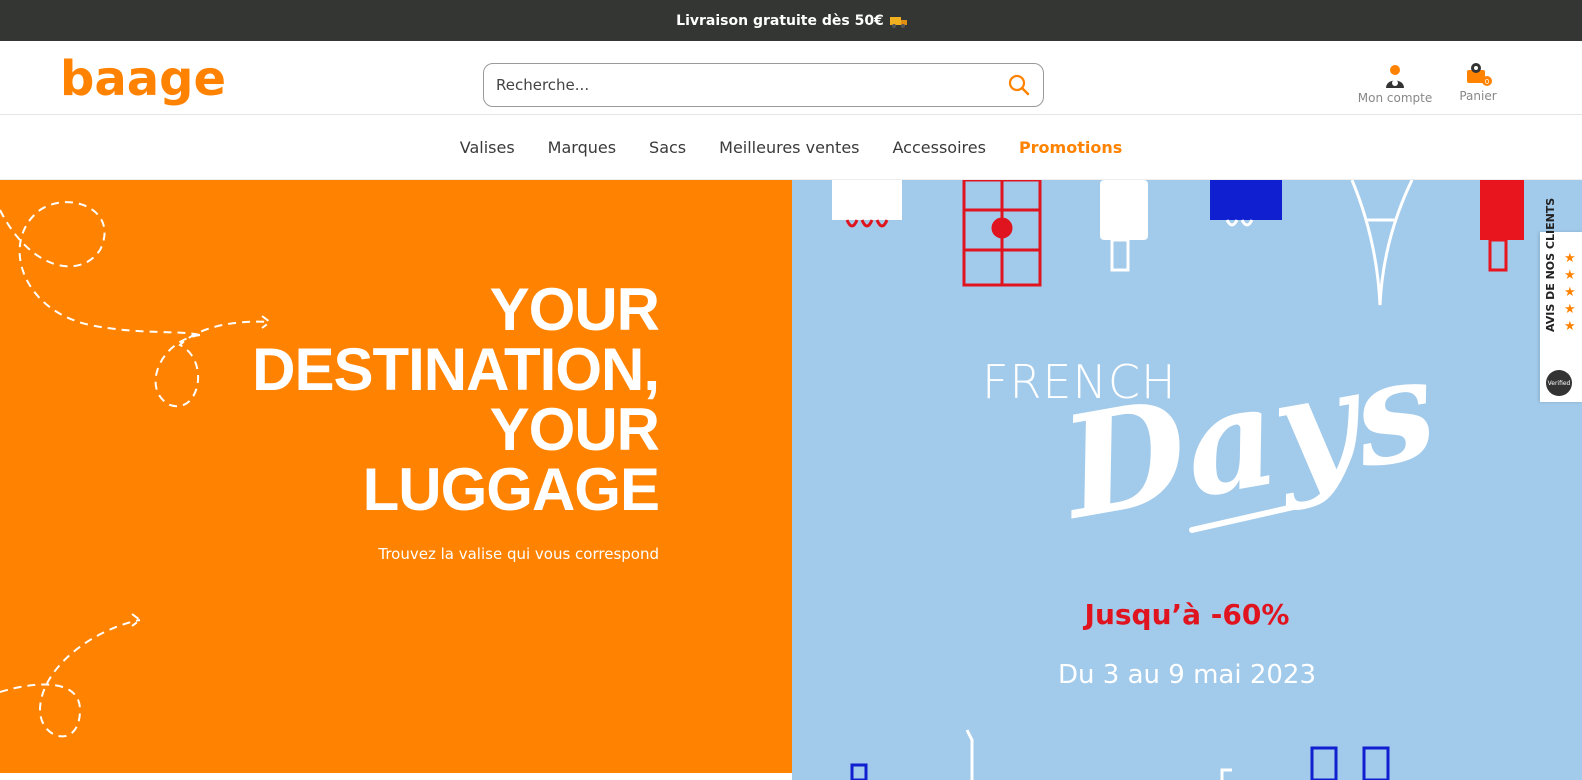 This screenshot has width=1582, height=780. I want to click on account-link: Mon compte, so click(1395, 84).